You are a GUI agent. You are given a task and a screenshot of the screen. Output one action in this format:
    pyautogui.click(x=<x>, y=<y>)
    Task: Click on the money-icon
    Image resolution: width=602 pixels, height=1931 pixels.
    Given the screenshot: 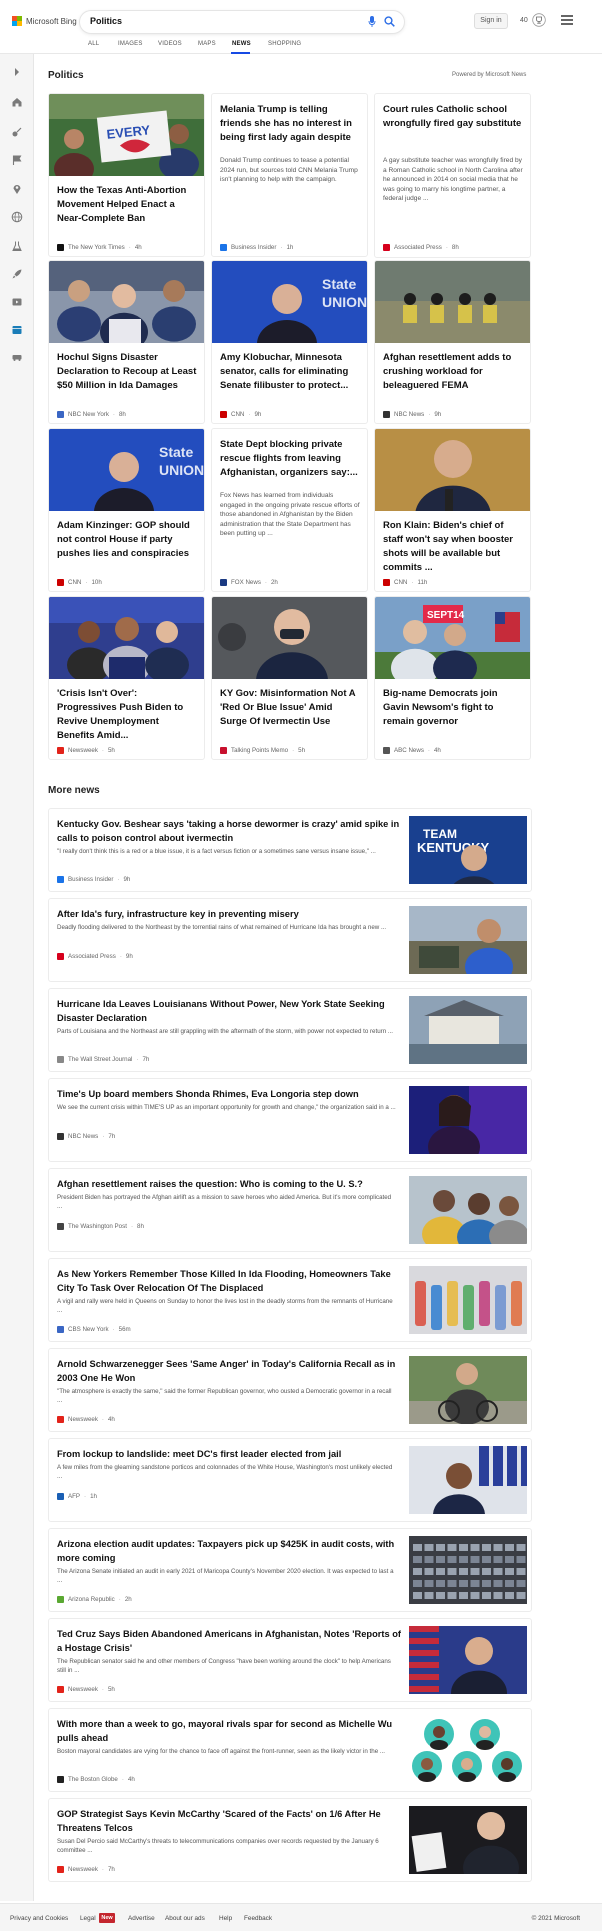 What is the action you would take?
    pyautogui.click(x=17, y=330)
    